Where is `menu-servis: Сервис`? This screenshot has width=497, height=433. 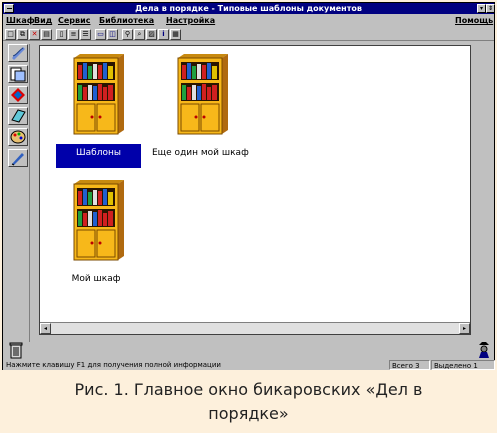 menu-servis: Сервис is located at coordinates (74, 21).